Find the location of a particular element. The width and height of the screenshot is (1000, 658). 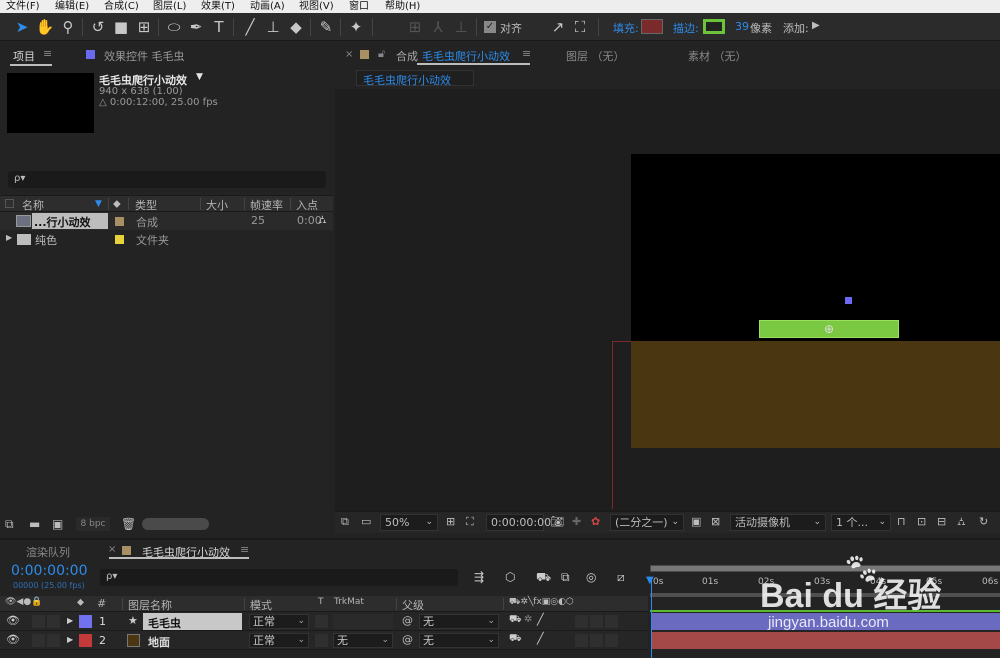

composition-mini-flowchart-icon: ⇶ is located at coordinates (479, 577).